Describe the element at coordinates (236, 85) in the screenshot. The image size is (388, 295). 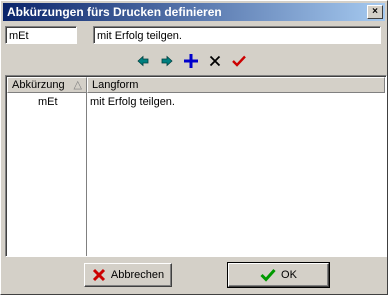
I see `column-header-longform: Langform` at that location.